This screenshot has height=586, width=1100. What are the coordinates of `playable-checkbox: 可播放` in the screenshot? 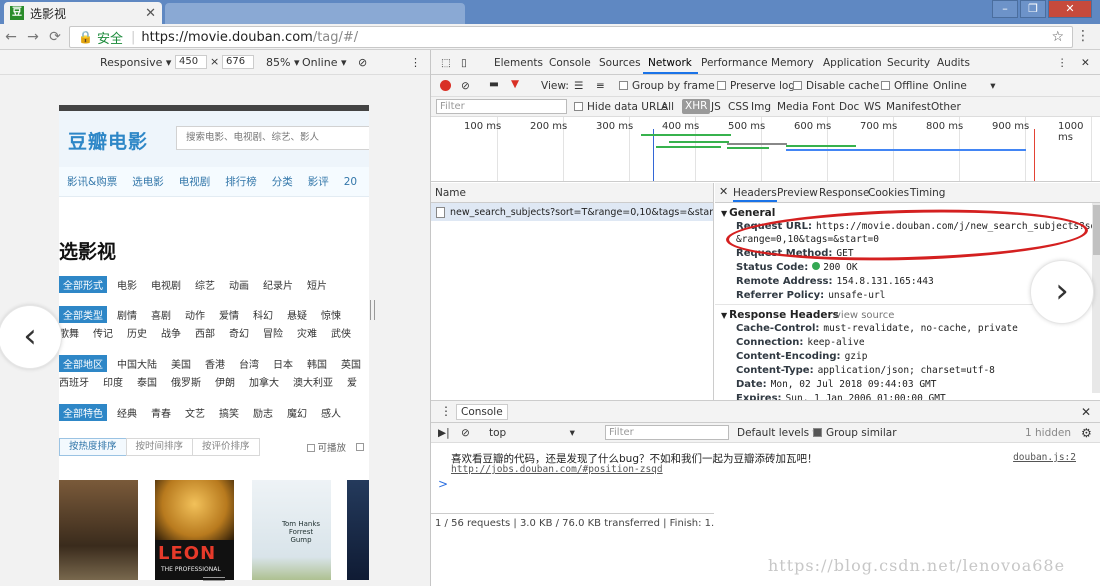 It's located at (326, 447).